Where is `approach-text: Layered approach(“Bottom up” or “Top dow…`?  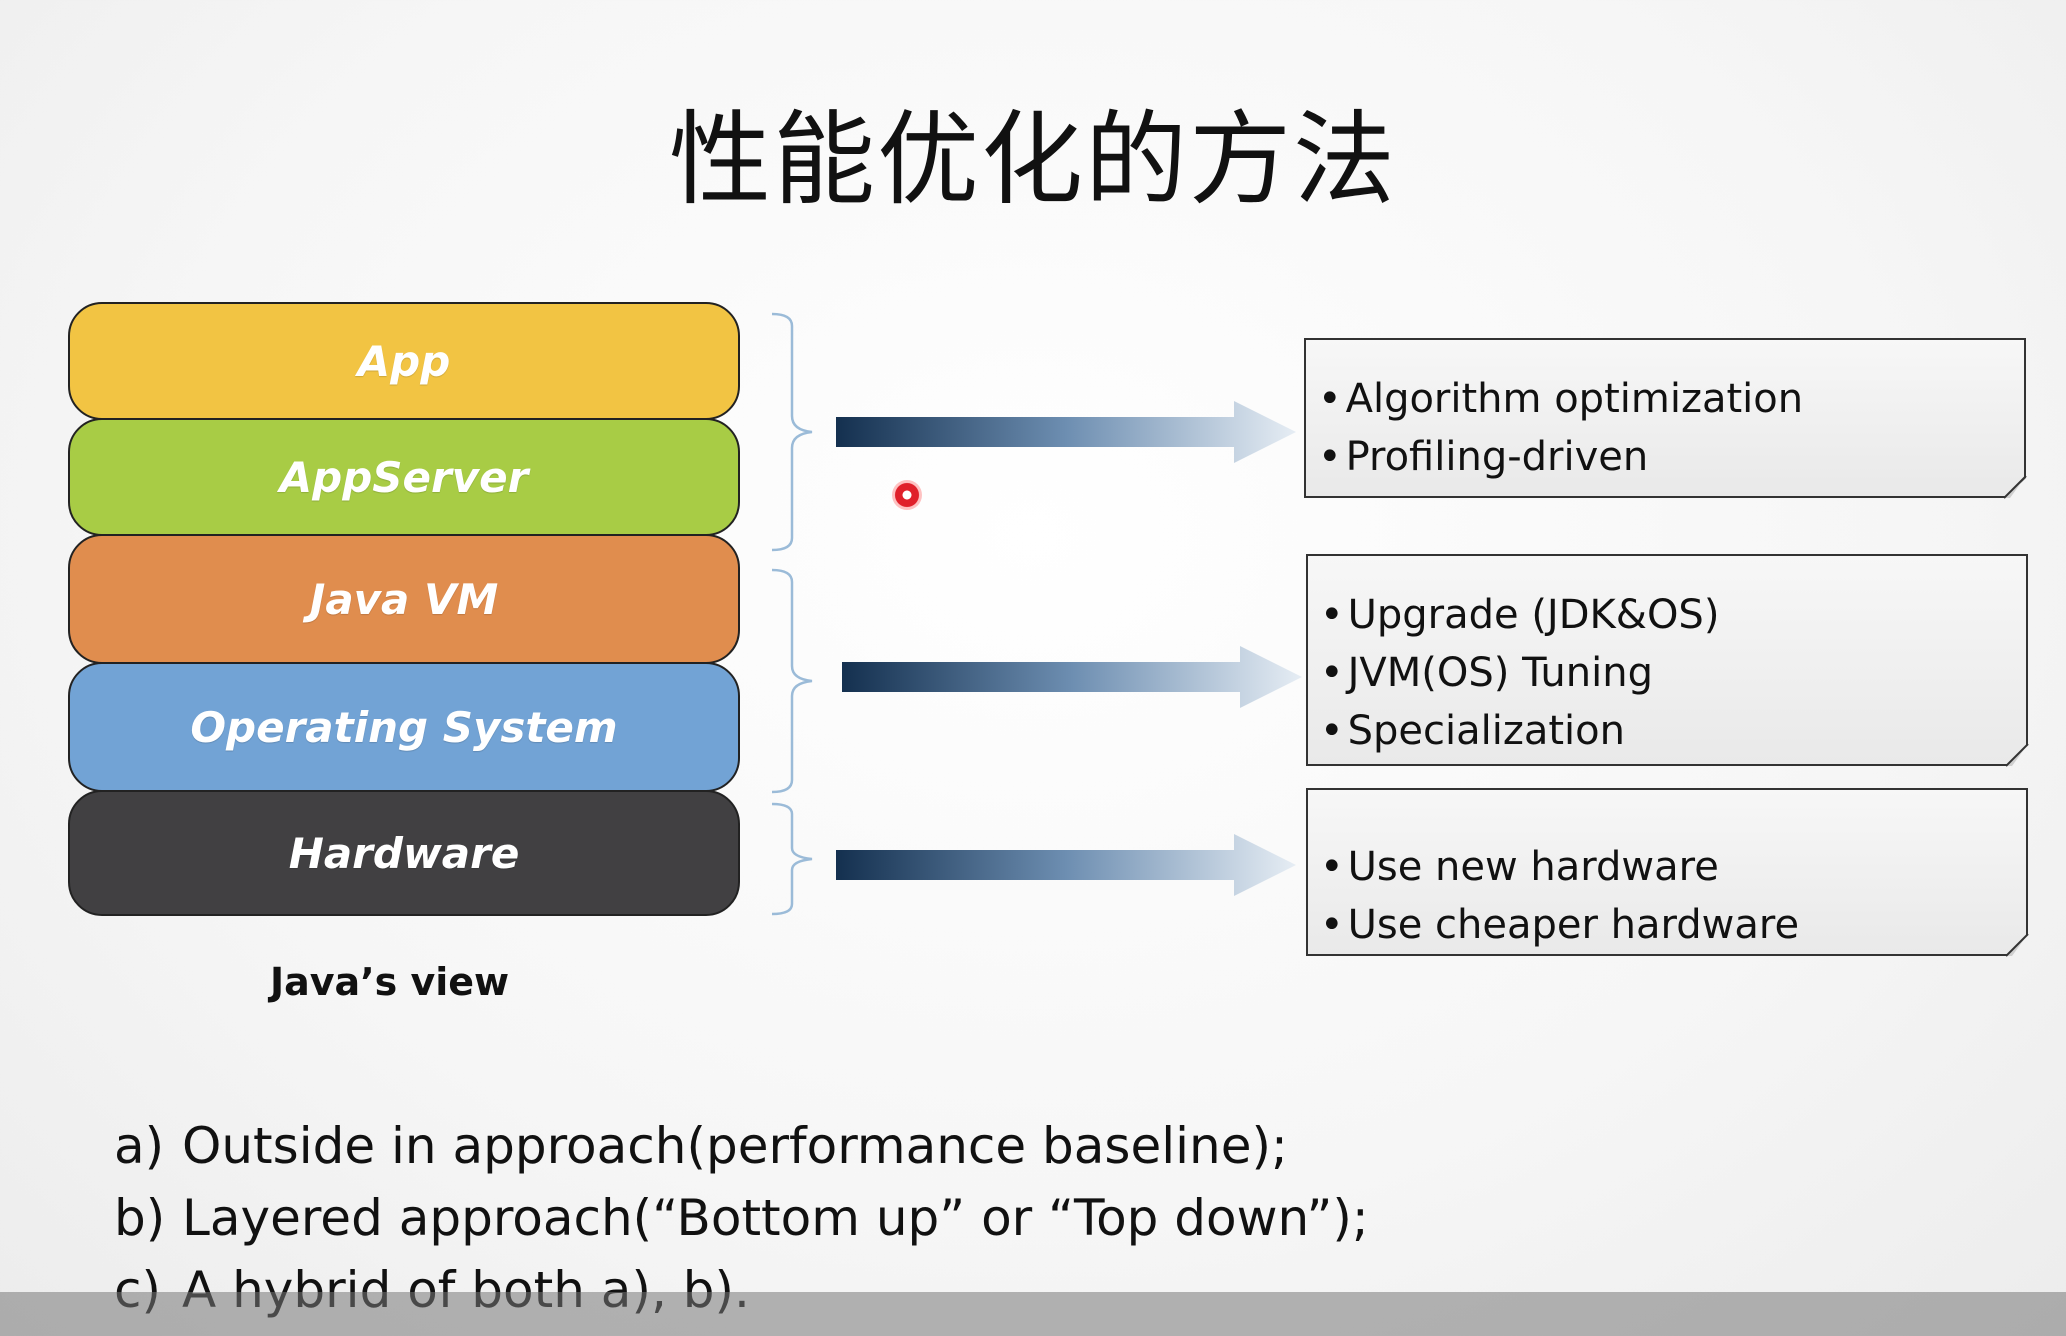
approach-text: Layered approach(“Bottom up” or “Top dow… is located at coordinates (775, 1218).